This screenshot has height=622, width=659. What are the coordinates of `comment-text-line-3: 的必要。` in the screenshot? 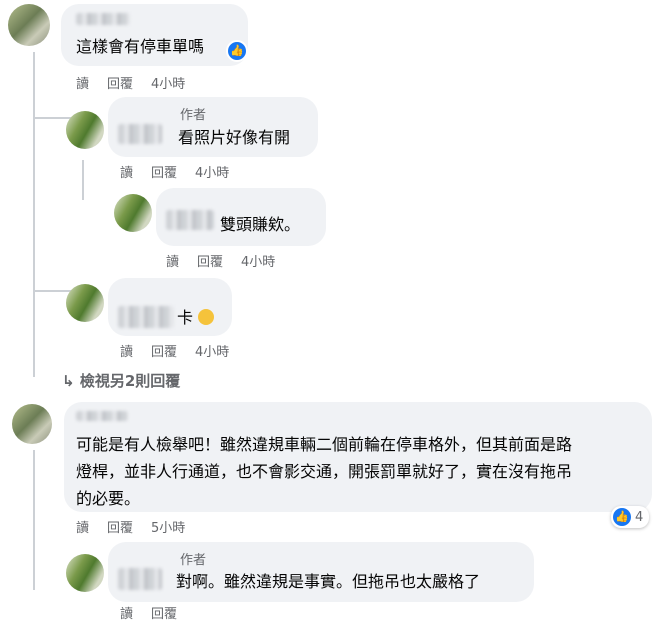 It's located at (108, 498).